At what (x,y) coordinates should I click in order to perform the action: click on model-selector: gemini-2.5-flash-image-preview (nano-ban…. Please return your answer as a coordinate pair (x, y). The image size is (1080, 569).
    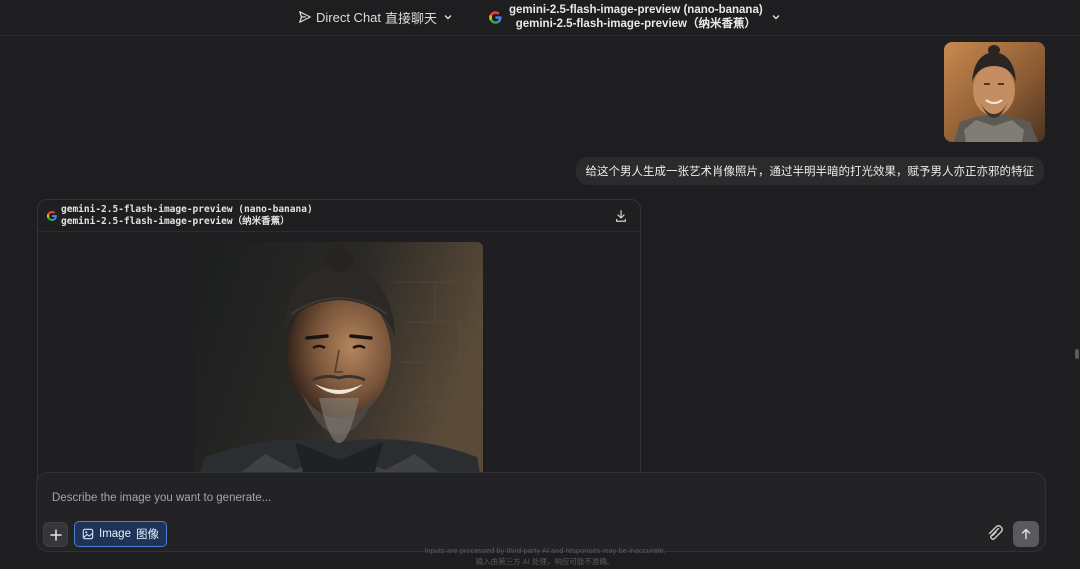
    Looking at the image, I should click on (634, 17).